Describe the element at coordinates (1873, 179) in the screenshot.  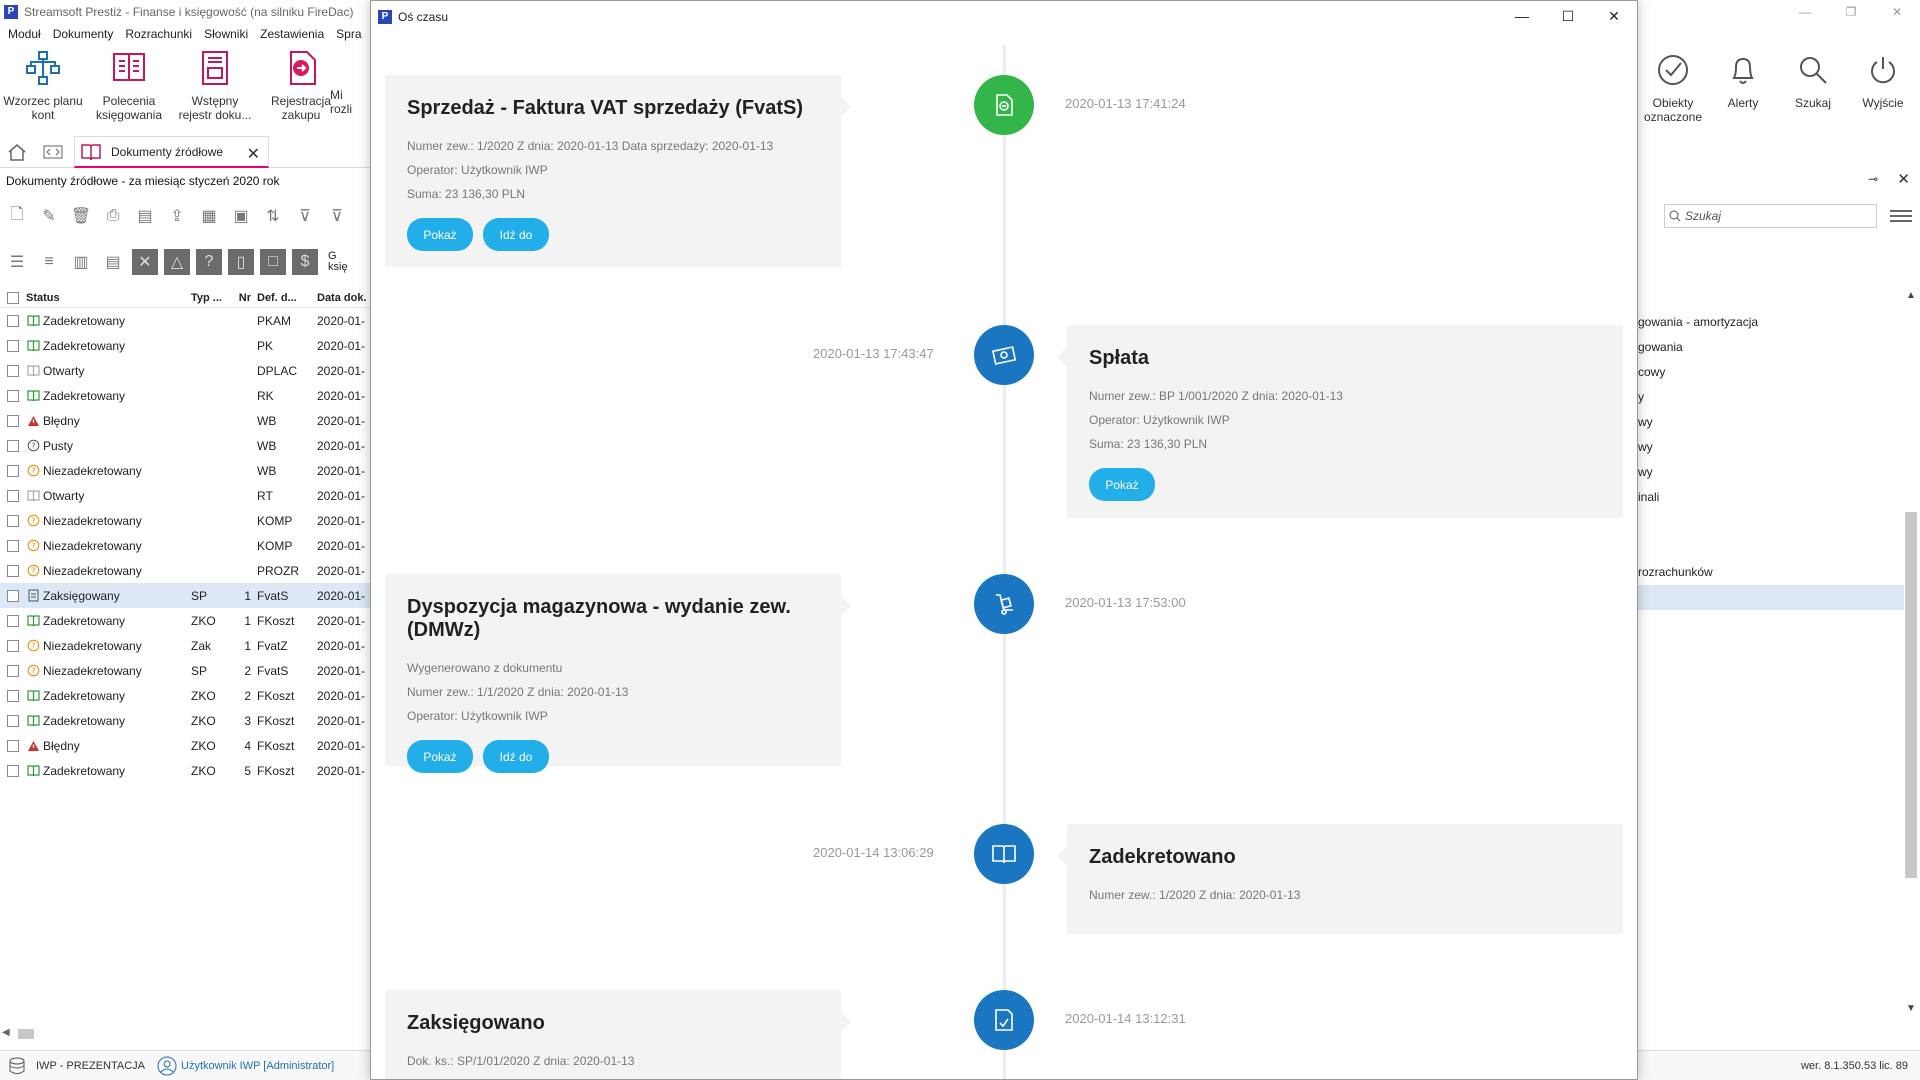
I see `pin-icon: ⊸` at that location.